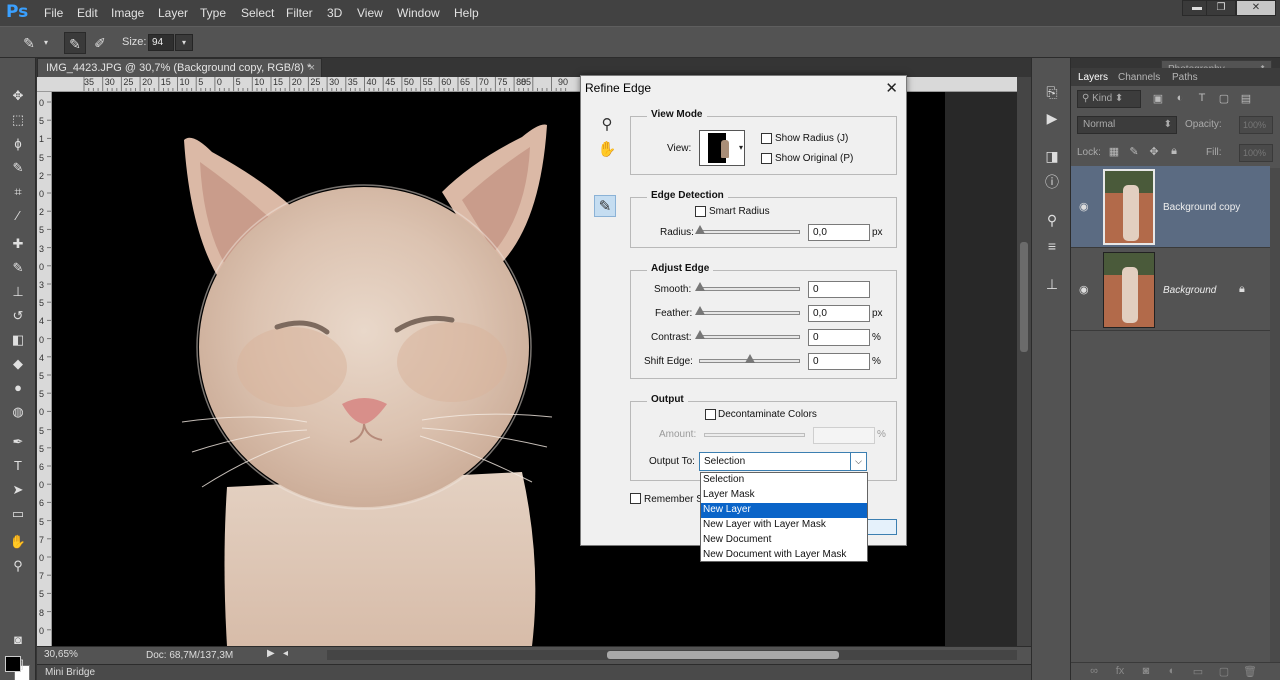 This screenshot has width=1280, height=680. I want to click on blend-mode-select: Normal ⬍, so click(1127, 125).